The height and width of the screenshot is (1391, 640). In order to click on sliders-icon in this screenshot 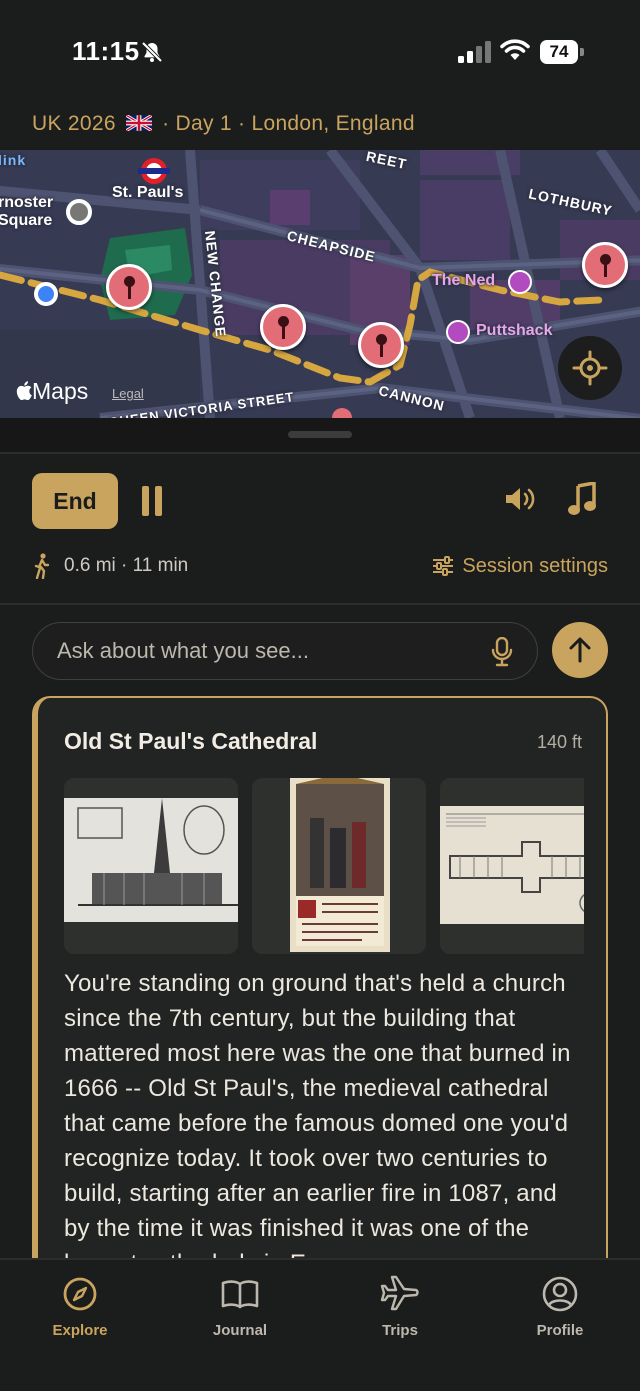, I will do `click(443, 566)`.